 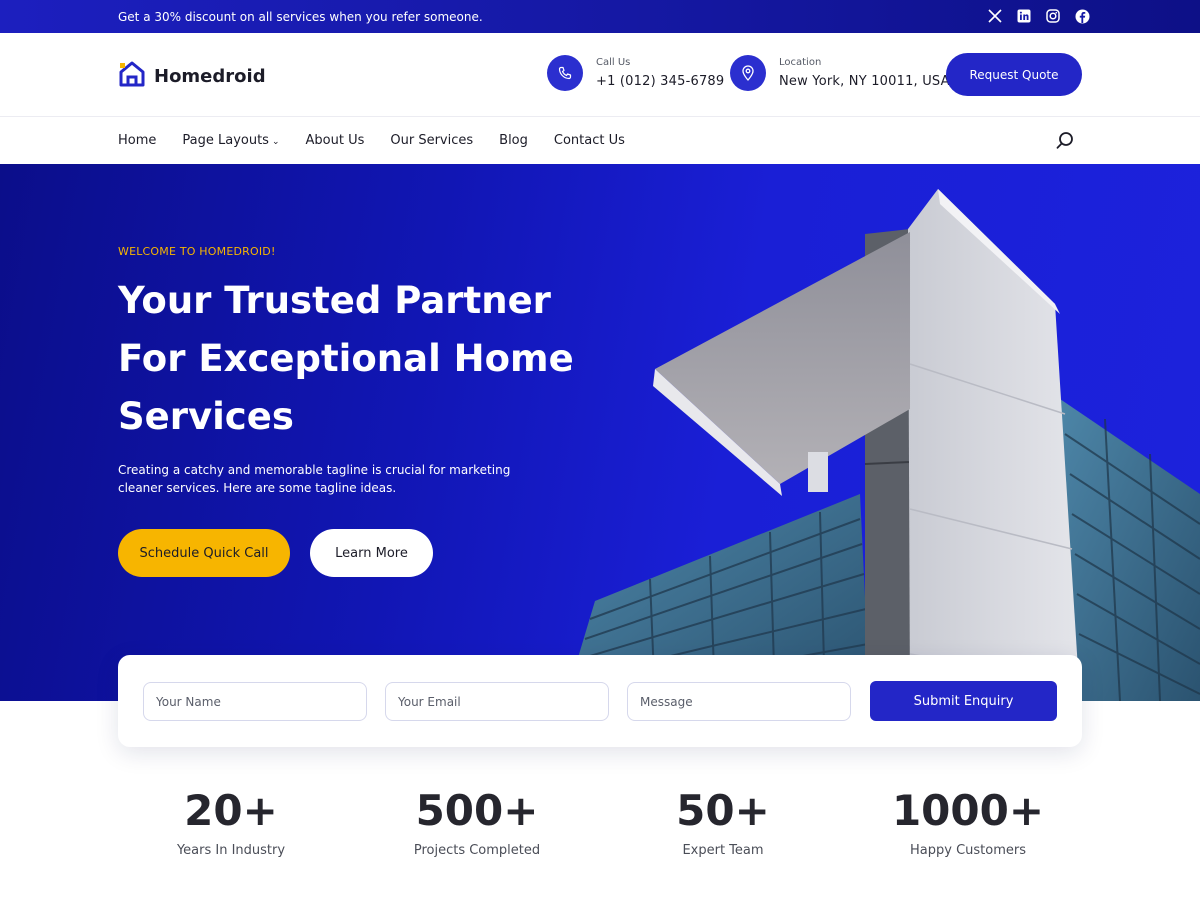 I want to click on stat-customers: 1000+ Happy Customers, so click(x=968, y=822).